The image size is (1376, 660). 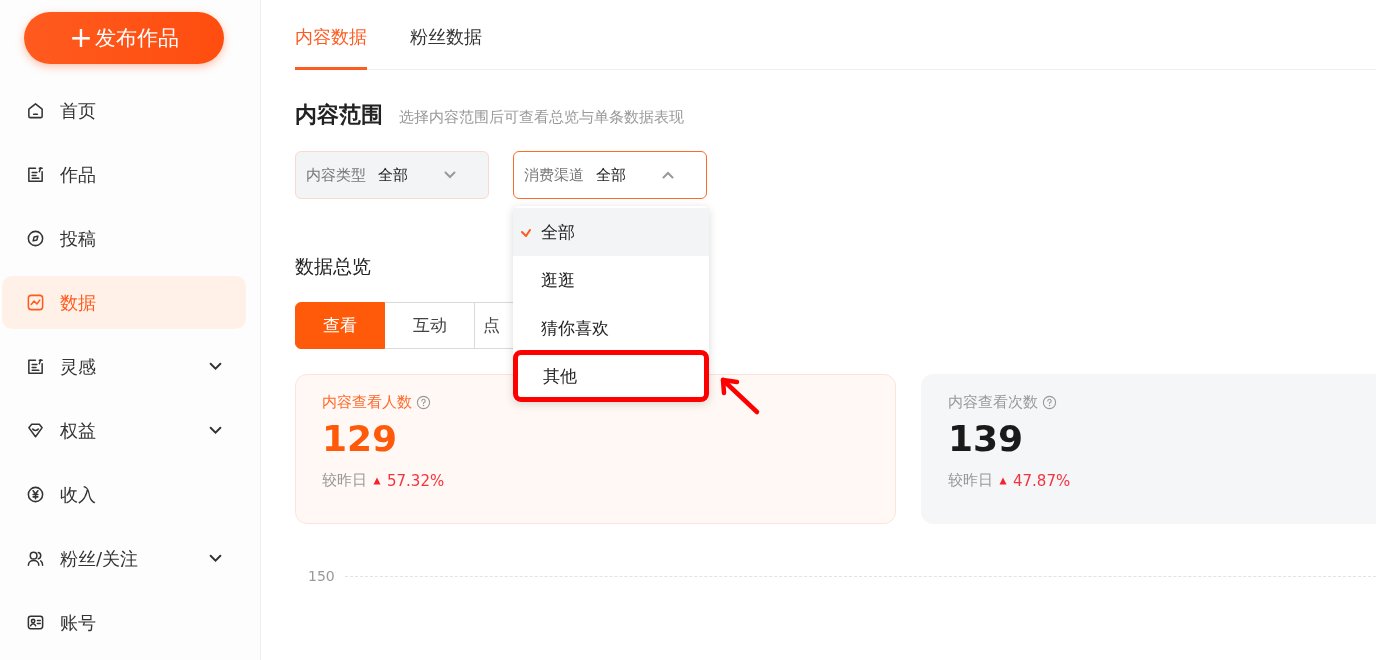 What do you see at coordinates (1148, 449) in the screenshot?
I see `metric-card: 内容查看次数 139 较昨日 47.87%` at bounding box center [1148, 449].